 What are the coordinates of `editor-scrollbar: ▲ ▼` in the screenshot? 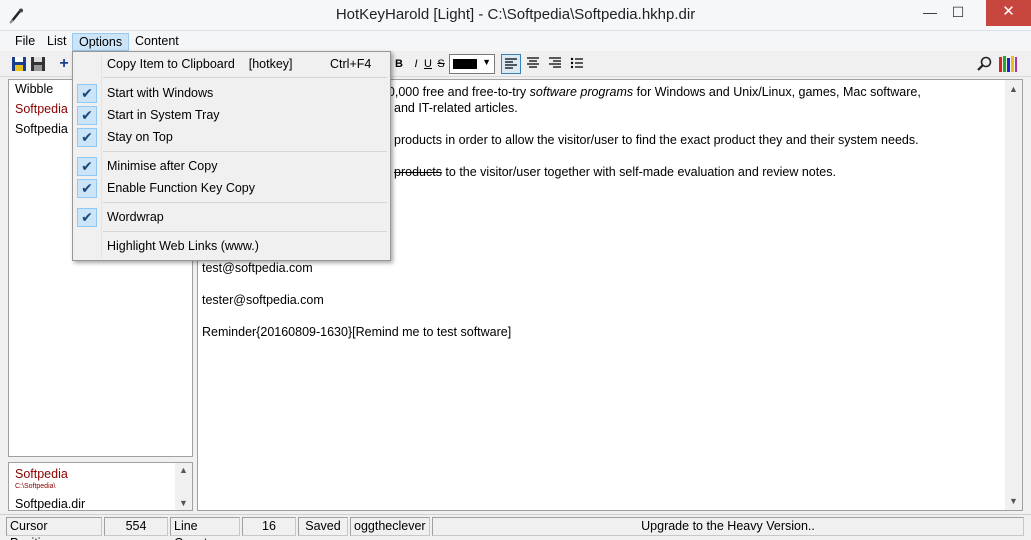 It's located at (1013, 295).